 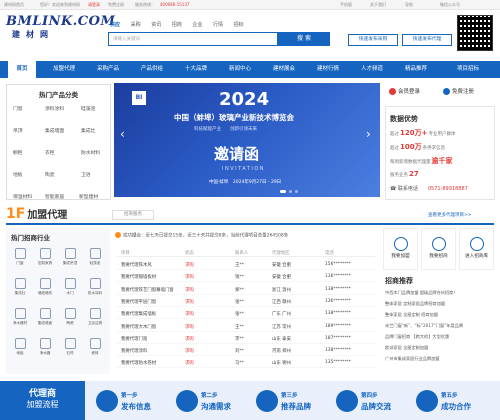 I want to click on table-row: 我要代理集成墙板 求购 张** 广东 广州 138********, so click(x=246, y=314).